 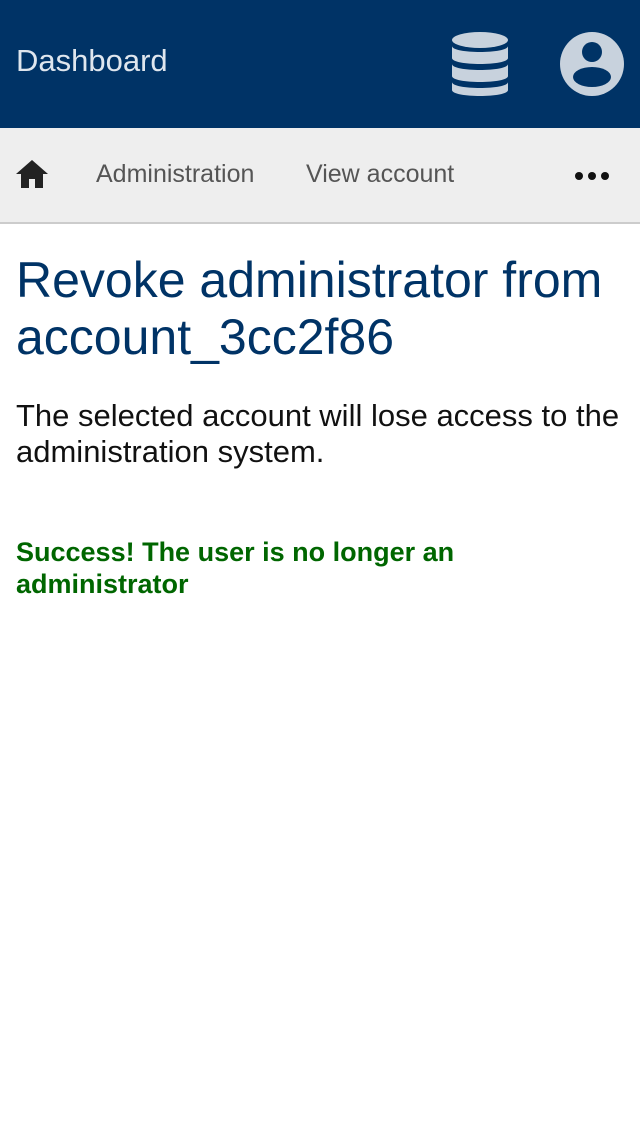 I want to click on database-icon, so click(x=480, y=64).